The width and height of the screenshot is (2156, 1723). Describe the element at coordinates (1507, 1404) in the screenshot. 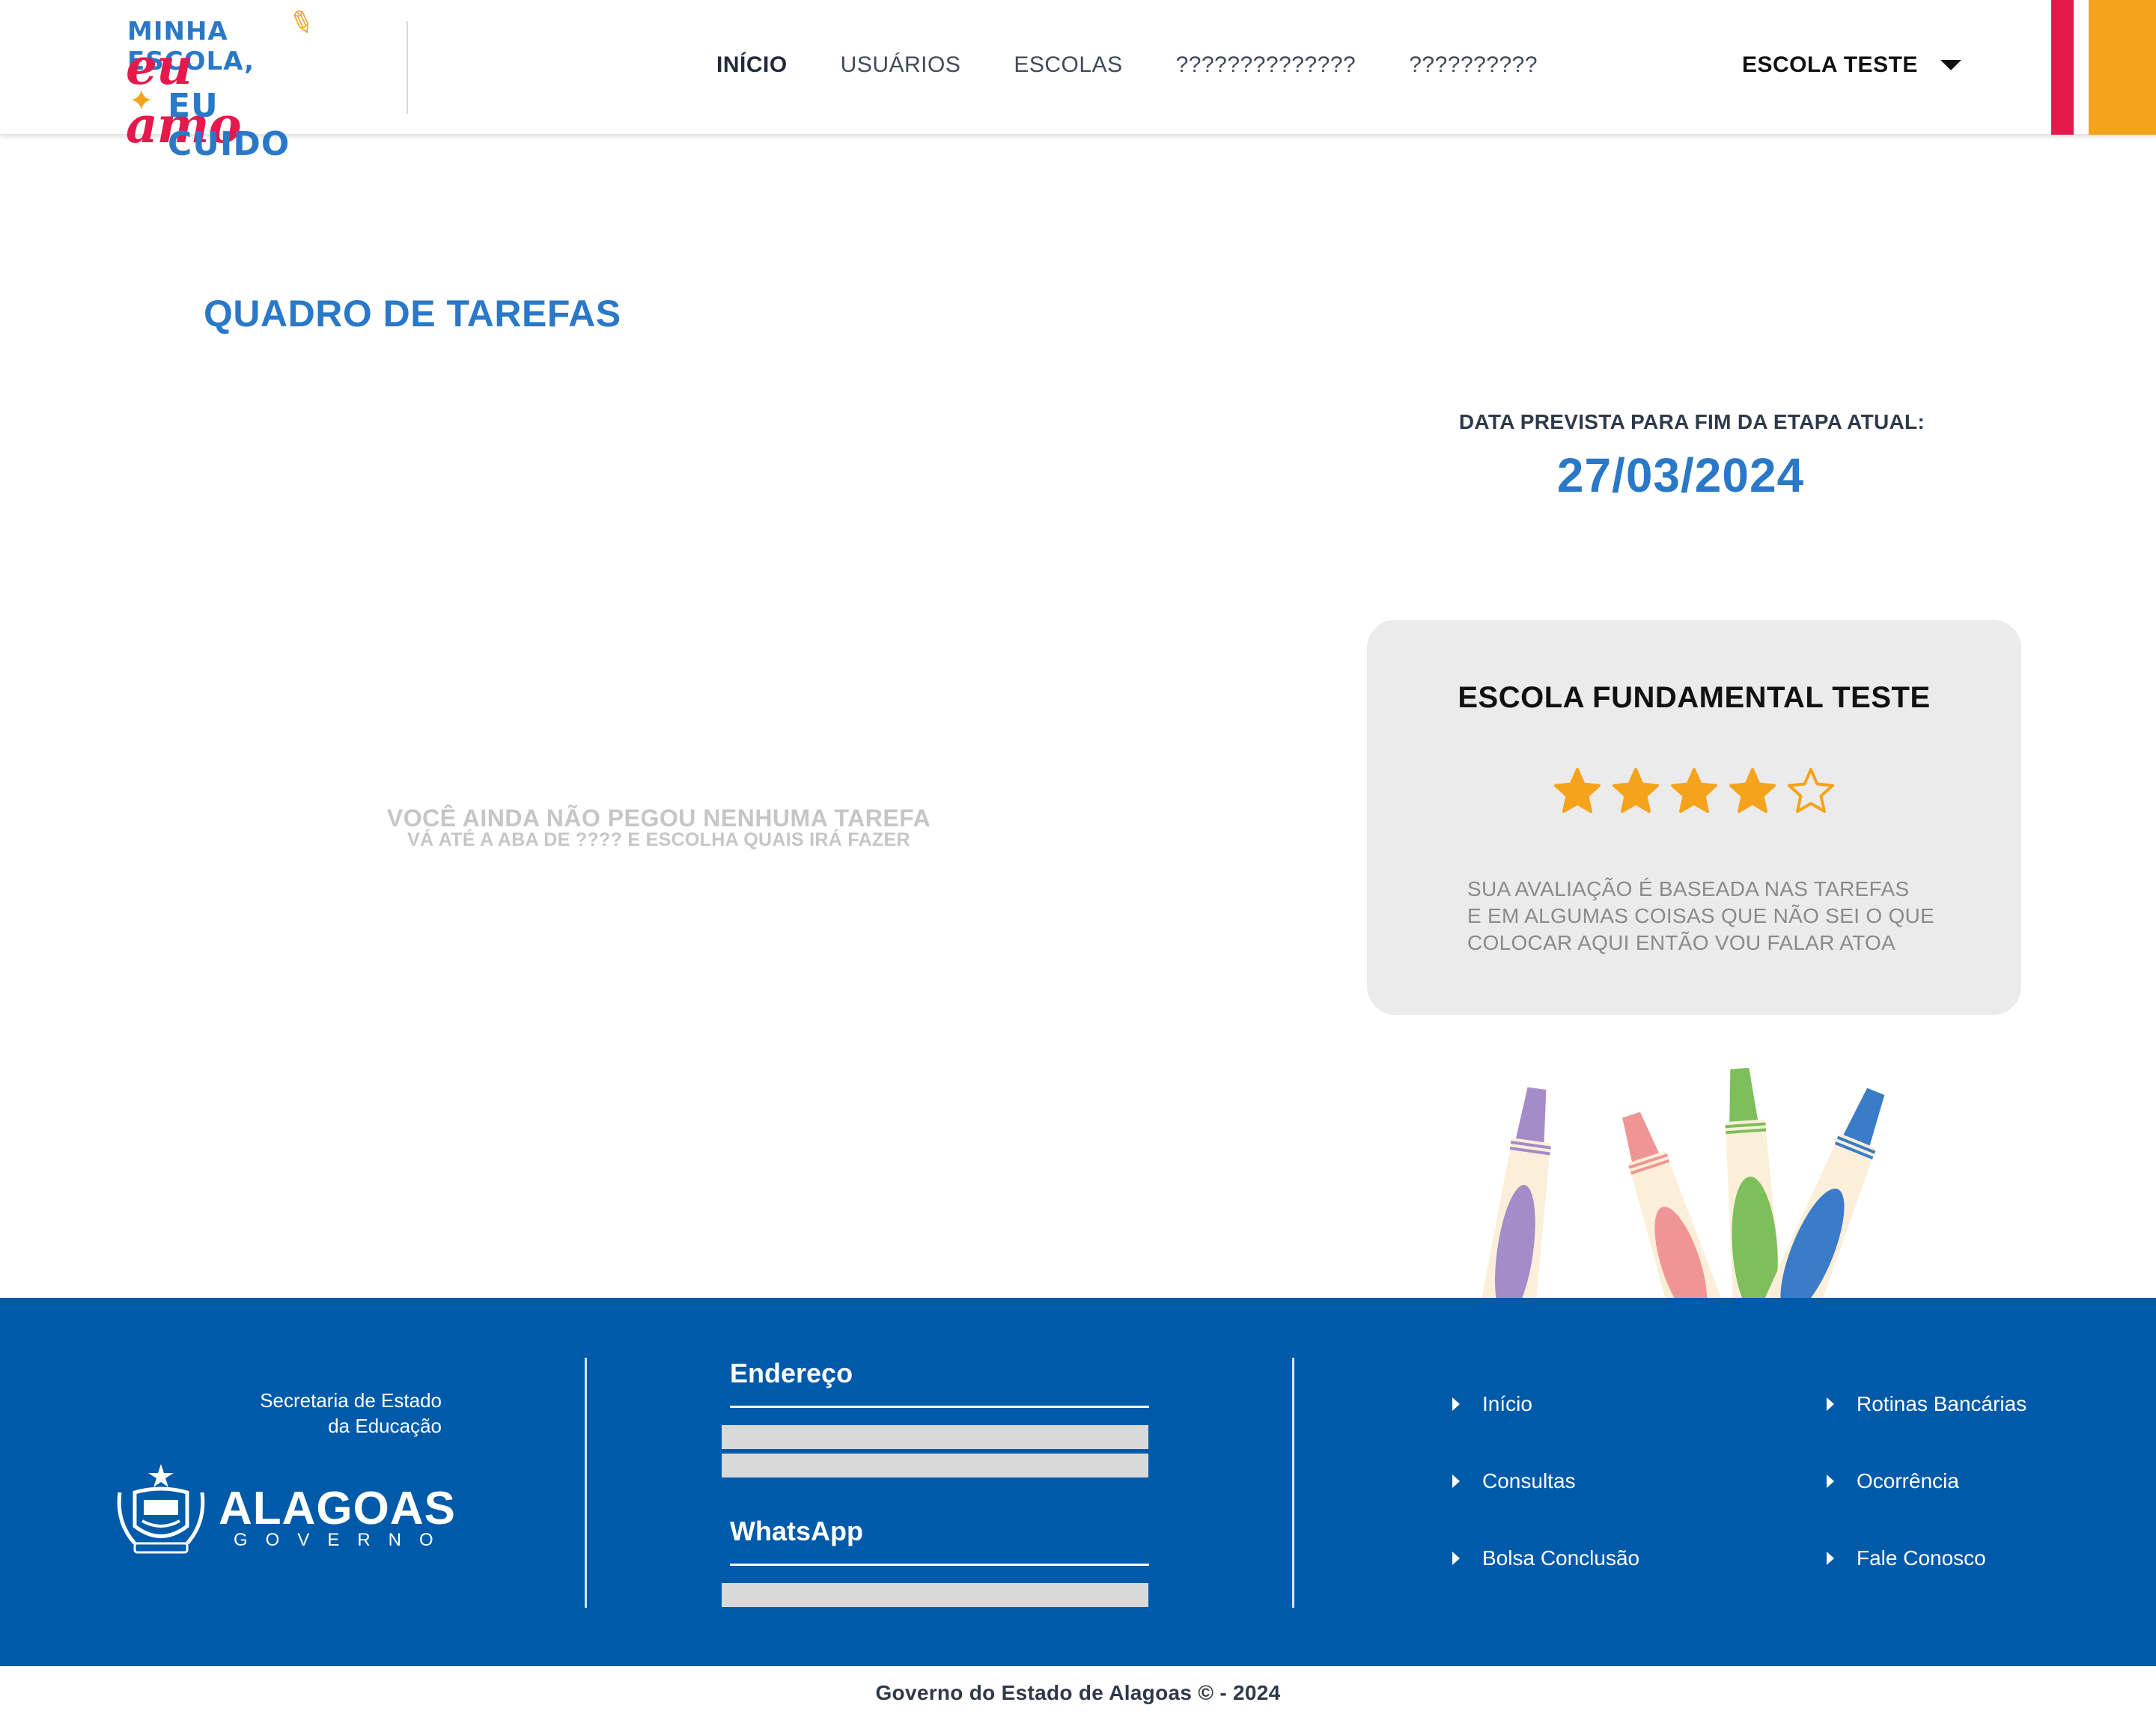

I see `footer-link-label: Início` at that location.